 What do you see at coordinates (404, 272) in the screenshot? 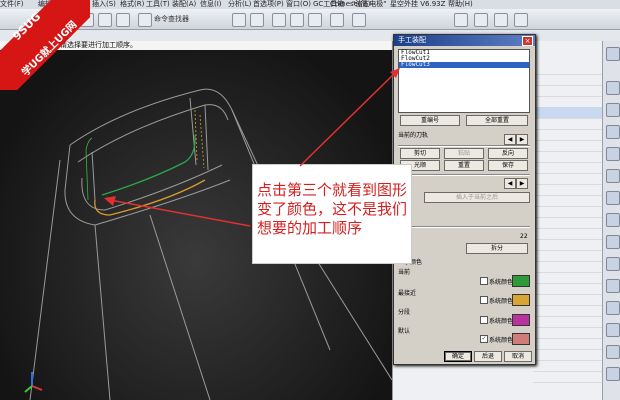
I see `color-label-current: 当前` at bounding box center [404, 272].